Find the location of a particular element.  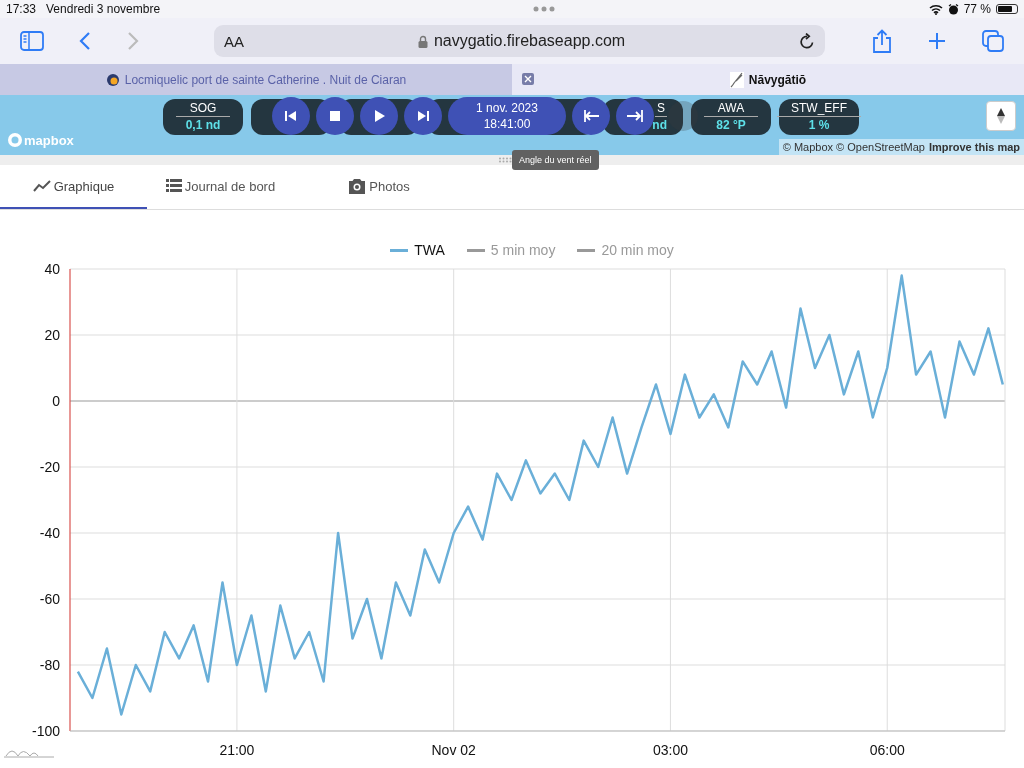

y-tick-label: -100 is located at coordinates (45, 731).